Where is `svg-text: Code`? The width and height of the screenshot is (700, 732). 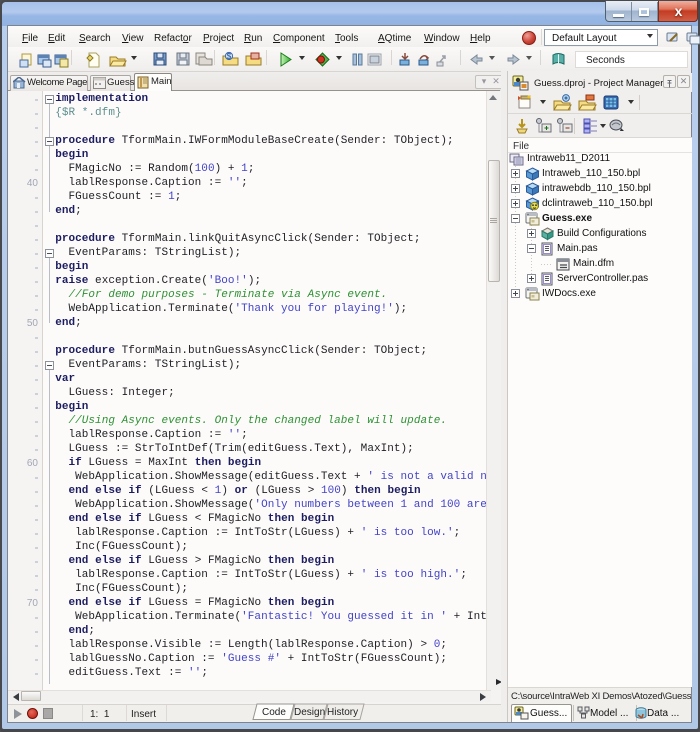
svg-text: Code is located at coordinates (274, 712).